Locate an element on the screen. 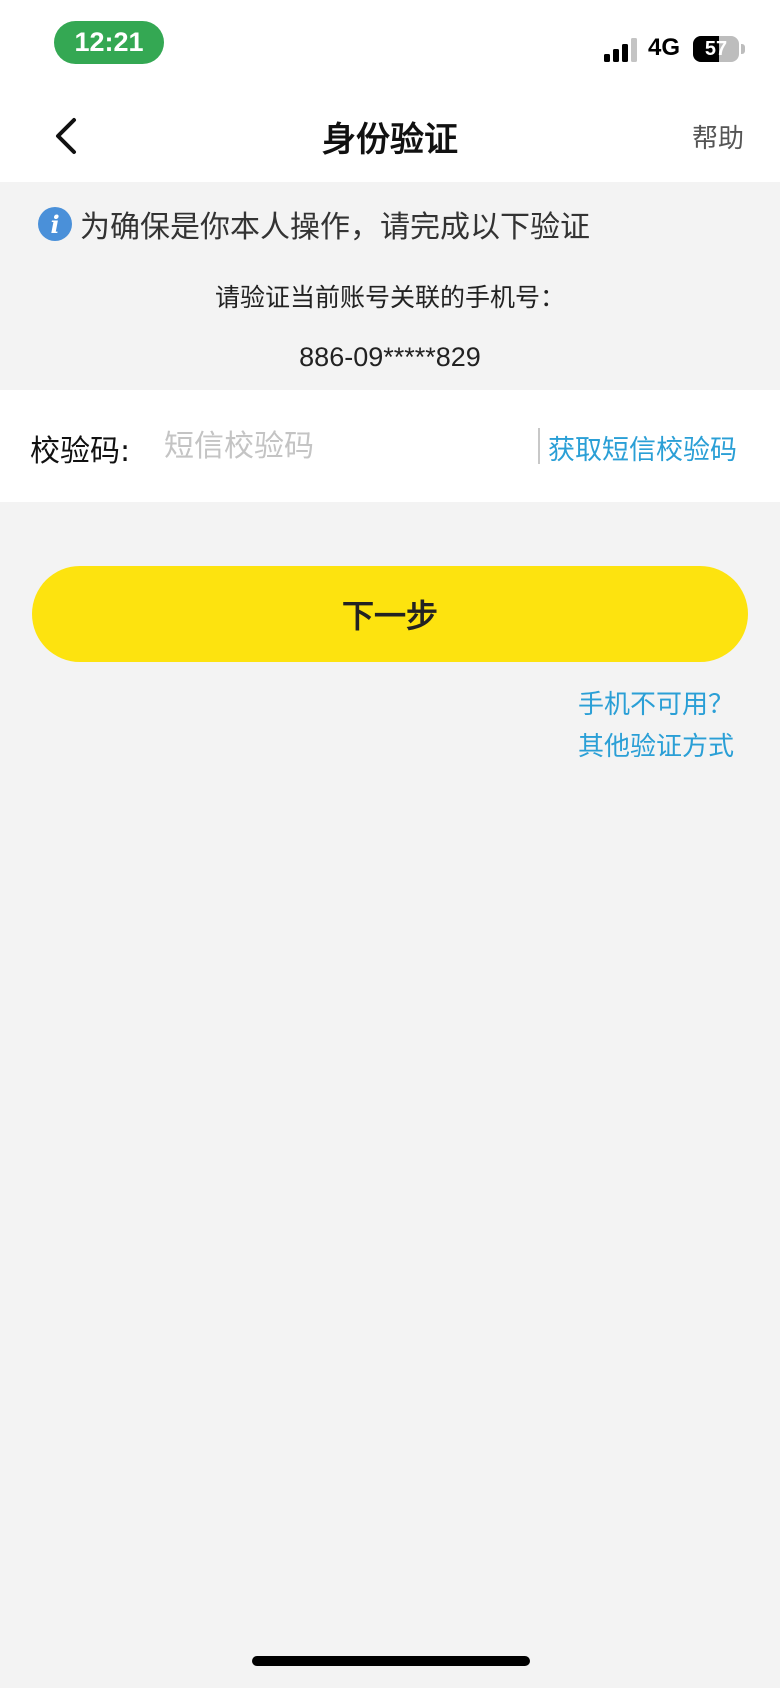 This screenshot has width=780, height=1688. home-indicator is located at coordinates (391, 1661).